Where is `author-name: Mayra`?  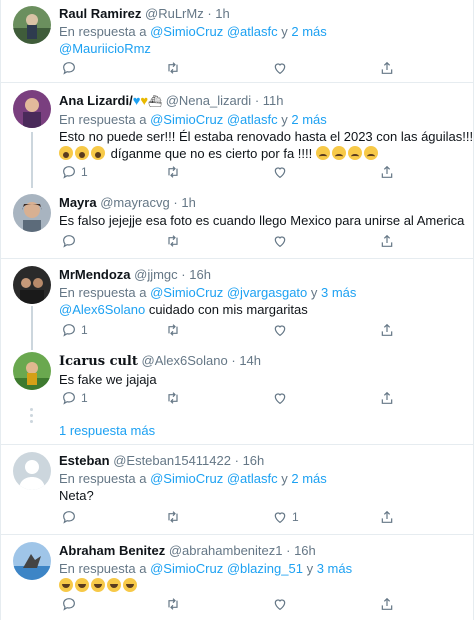 author-name: Mayra is located at coordinates (78, 202).